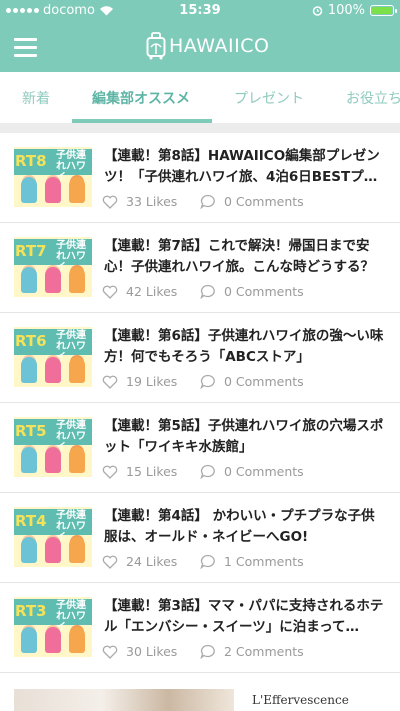 The height and width of the screenshot is (711, 400). Describe the element at coordinates (152, 561) in the screenshot. I see `likes-count: 24 Likes` at that location.